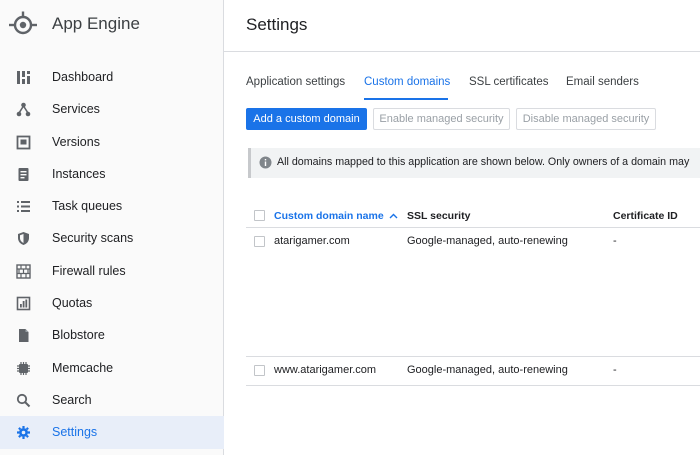  I want to click on enable-managed-security-button: Enable managed security, so click(441, 119).